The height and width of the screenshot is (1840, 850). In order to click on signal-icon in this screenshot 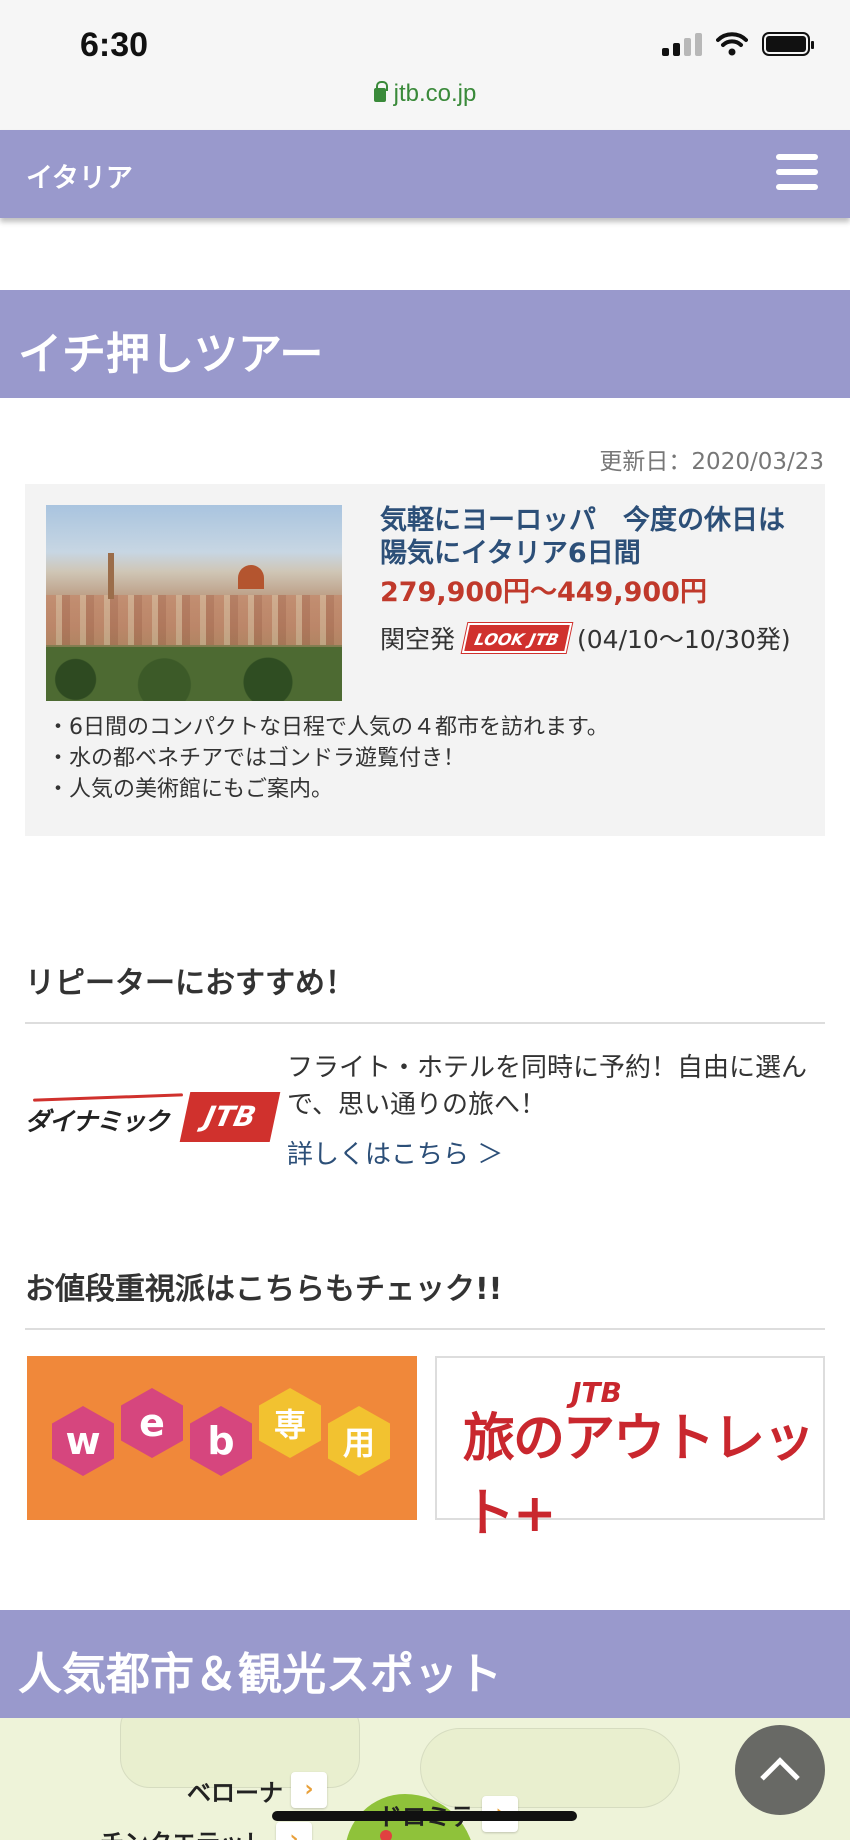, I will do `click(682, 44)`.